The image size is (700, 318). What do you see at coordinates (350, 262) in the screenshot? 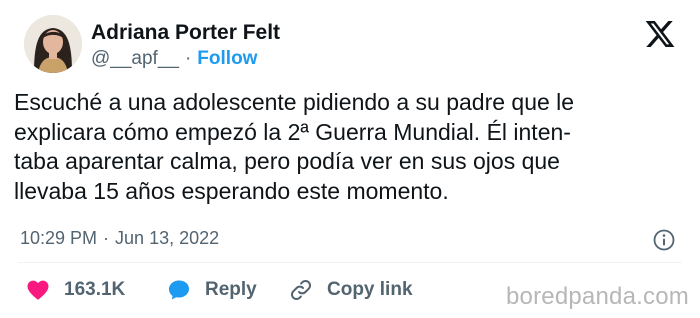
I see `divider` at bounding box center [350, 262].